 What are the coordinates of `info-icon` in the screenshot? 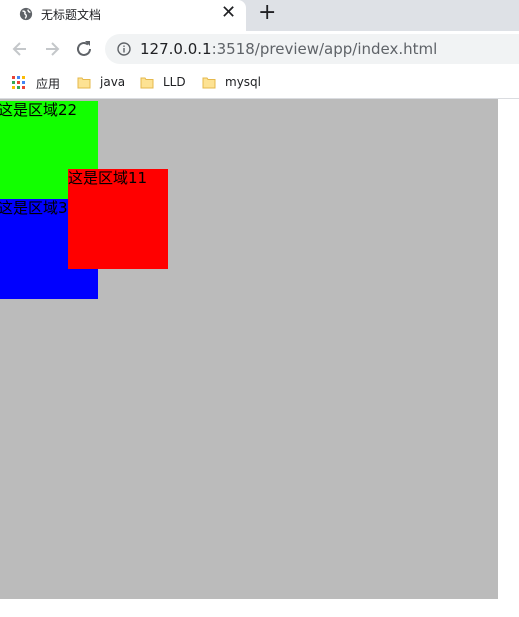 It's located at (124, 49).